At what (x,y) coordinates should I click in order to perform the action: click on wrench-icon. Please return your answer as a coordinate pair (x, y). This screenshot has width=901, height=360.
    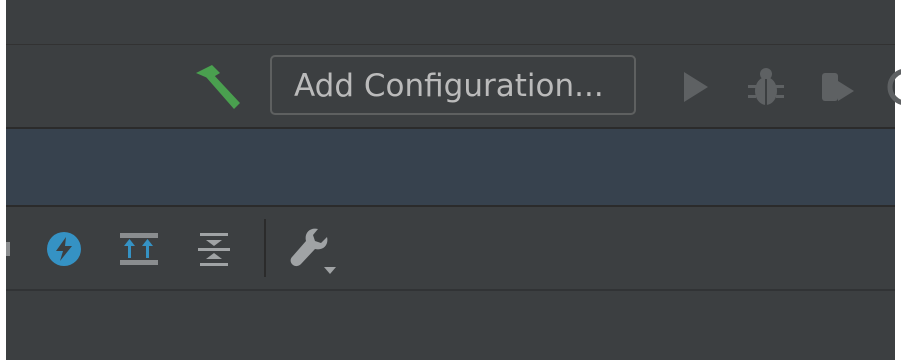
    Looking at the image, I should click on (313, 251).